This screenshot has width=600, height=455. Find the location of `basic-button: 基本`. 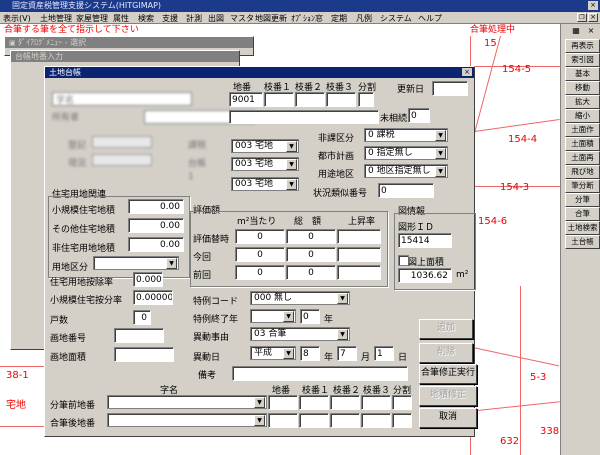

basic-button: 基本 is located at coordinates (582, 74).